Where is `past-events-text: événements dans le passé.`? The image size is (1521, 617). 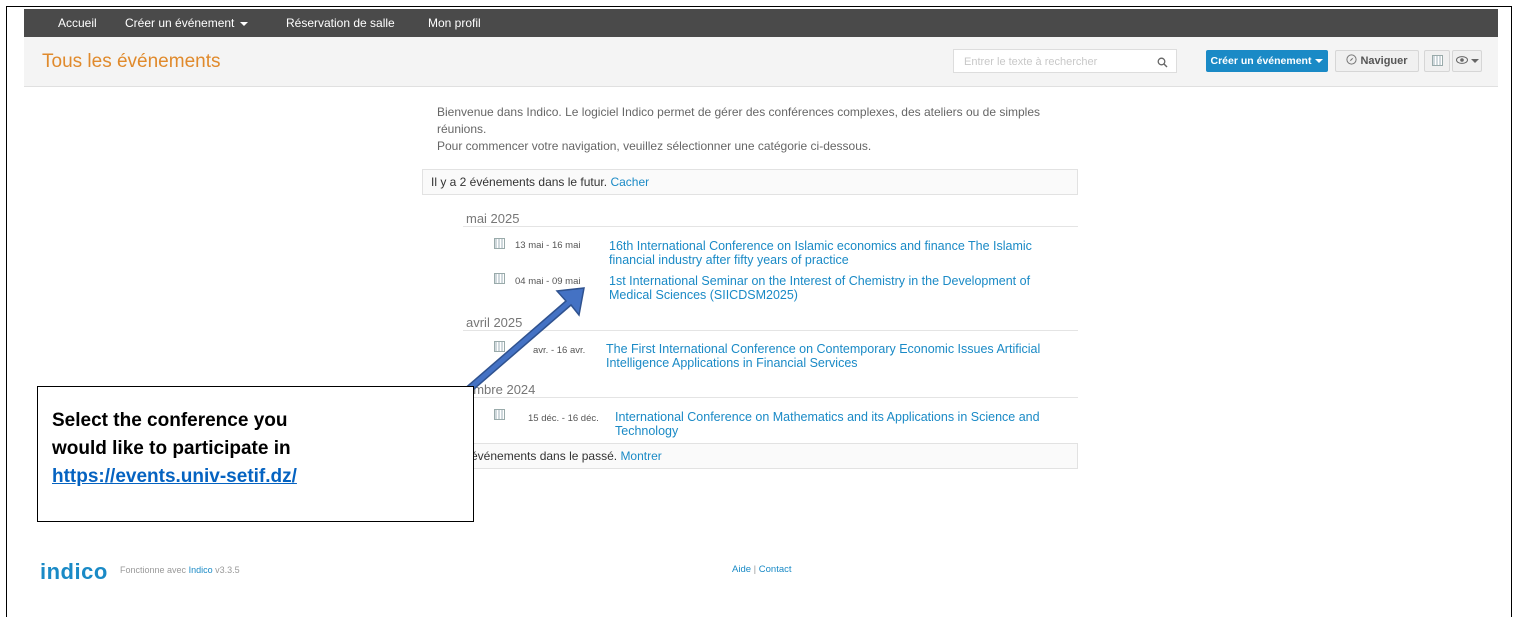
past-events-text: événements dans le passé. is located at coordinates (544, 456).